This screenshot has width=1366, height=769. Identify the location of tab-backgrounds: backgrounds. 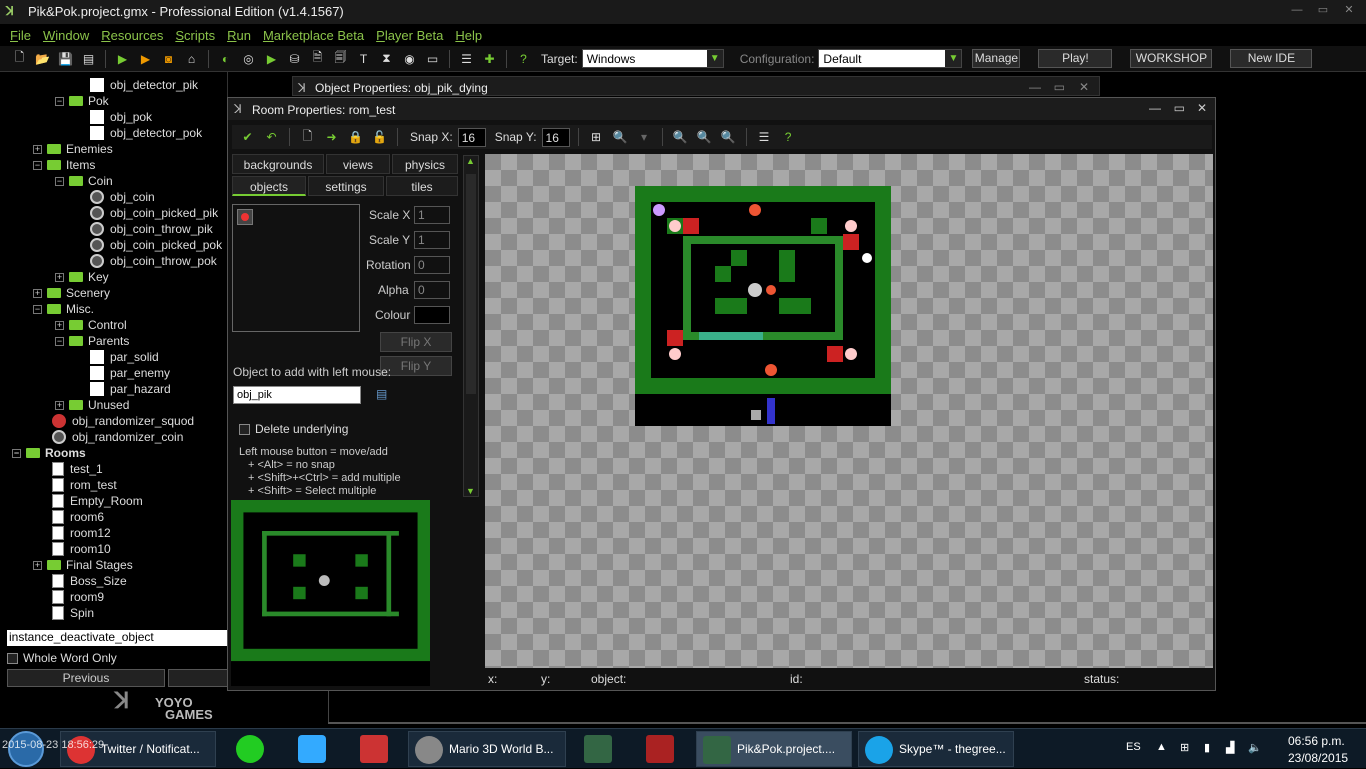
(278, 164).